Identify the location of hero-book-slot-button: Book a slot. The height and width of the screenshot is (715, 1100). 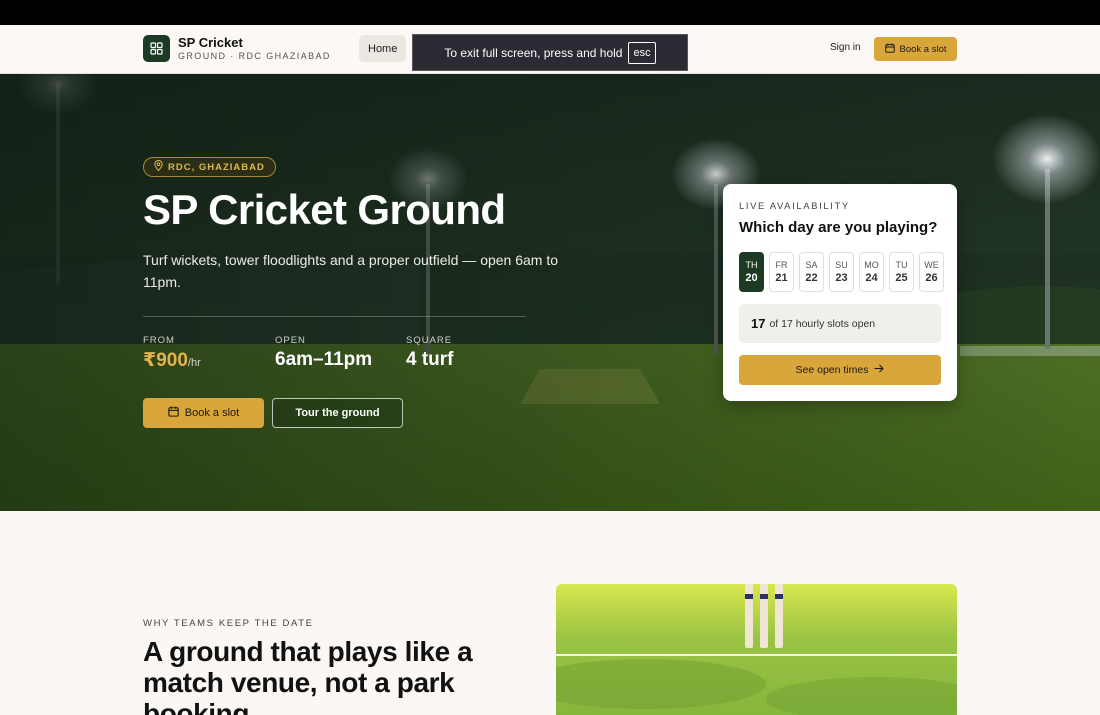
(203, 413).